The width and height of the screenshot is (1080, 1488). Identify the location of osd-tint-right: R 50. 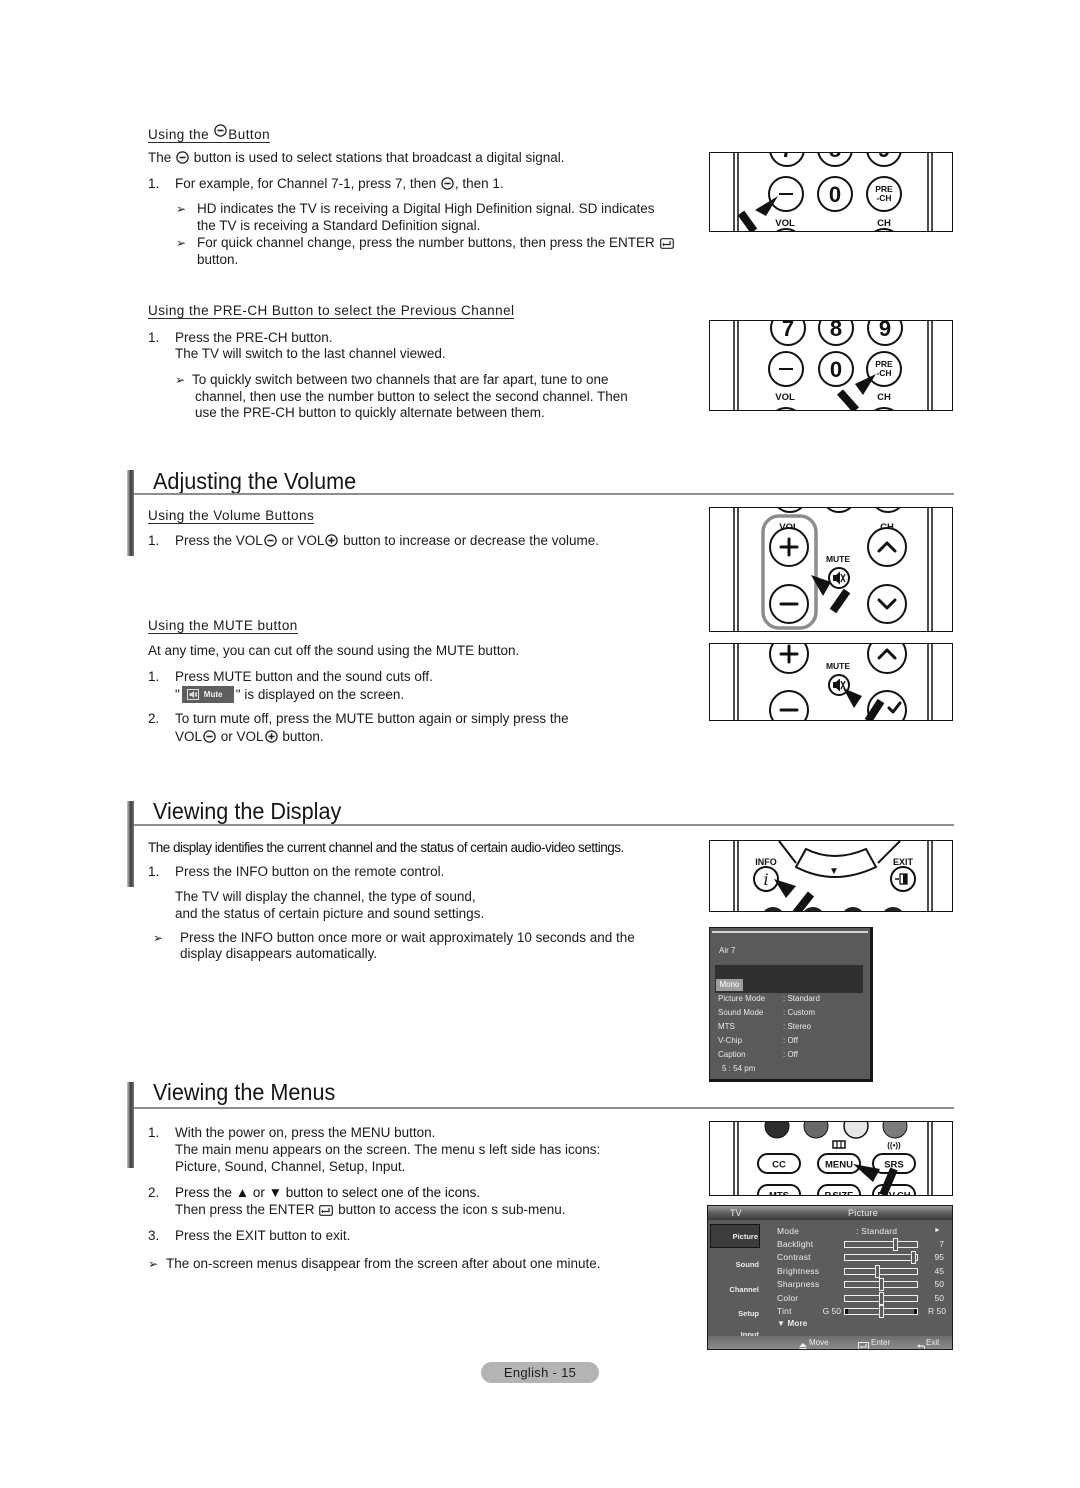
(937, 1311).